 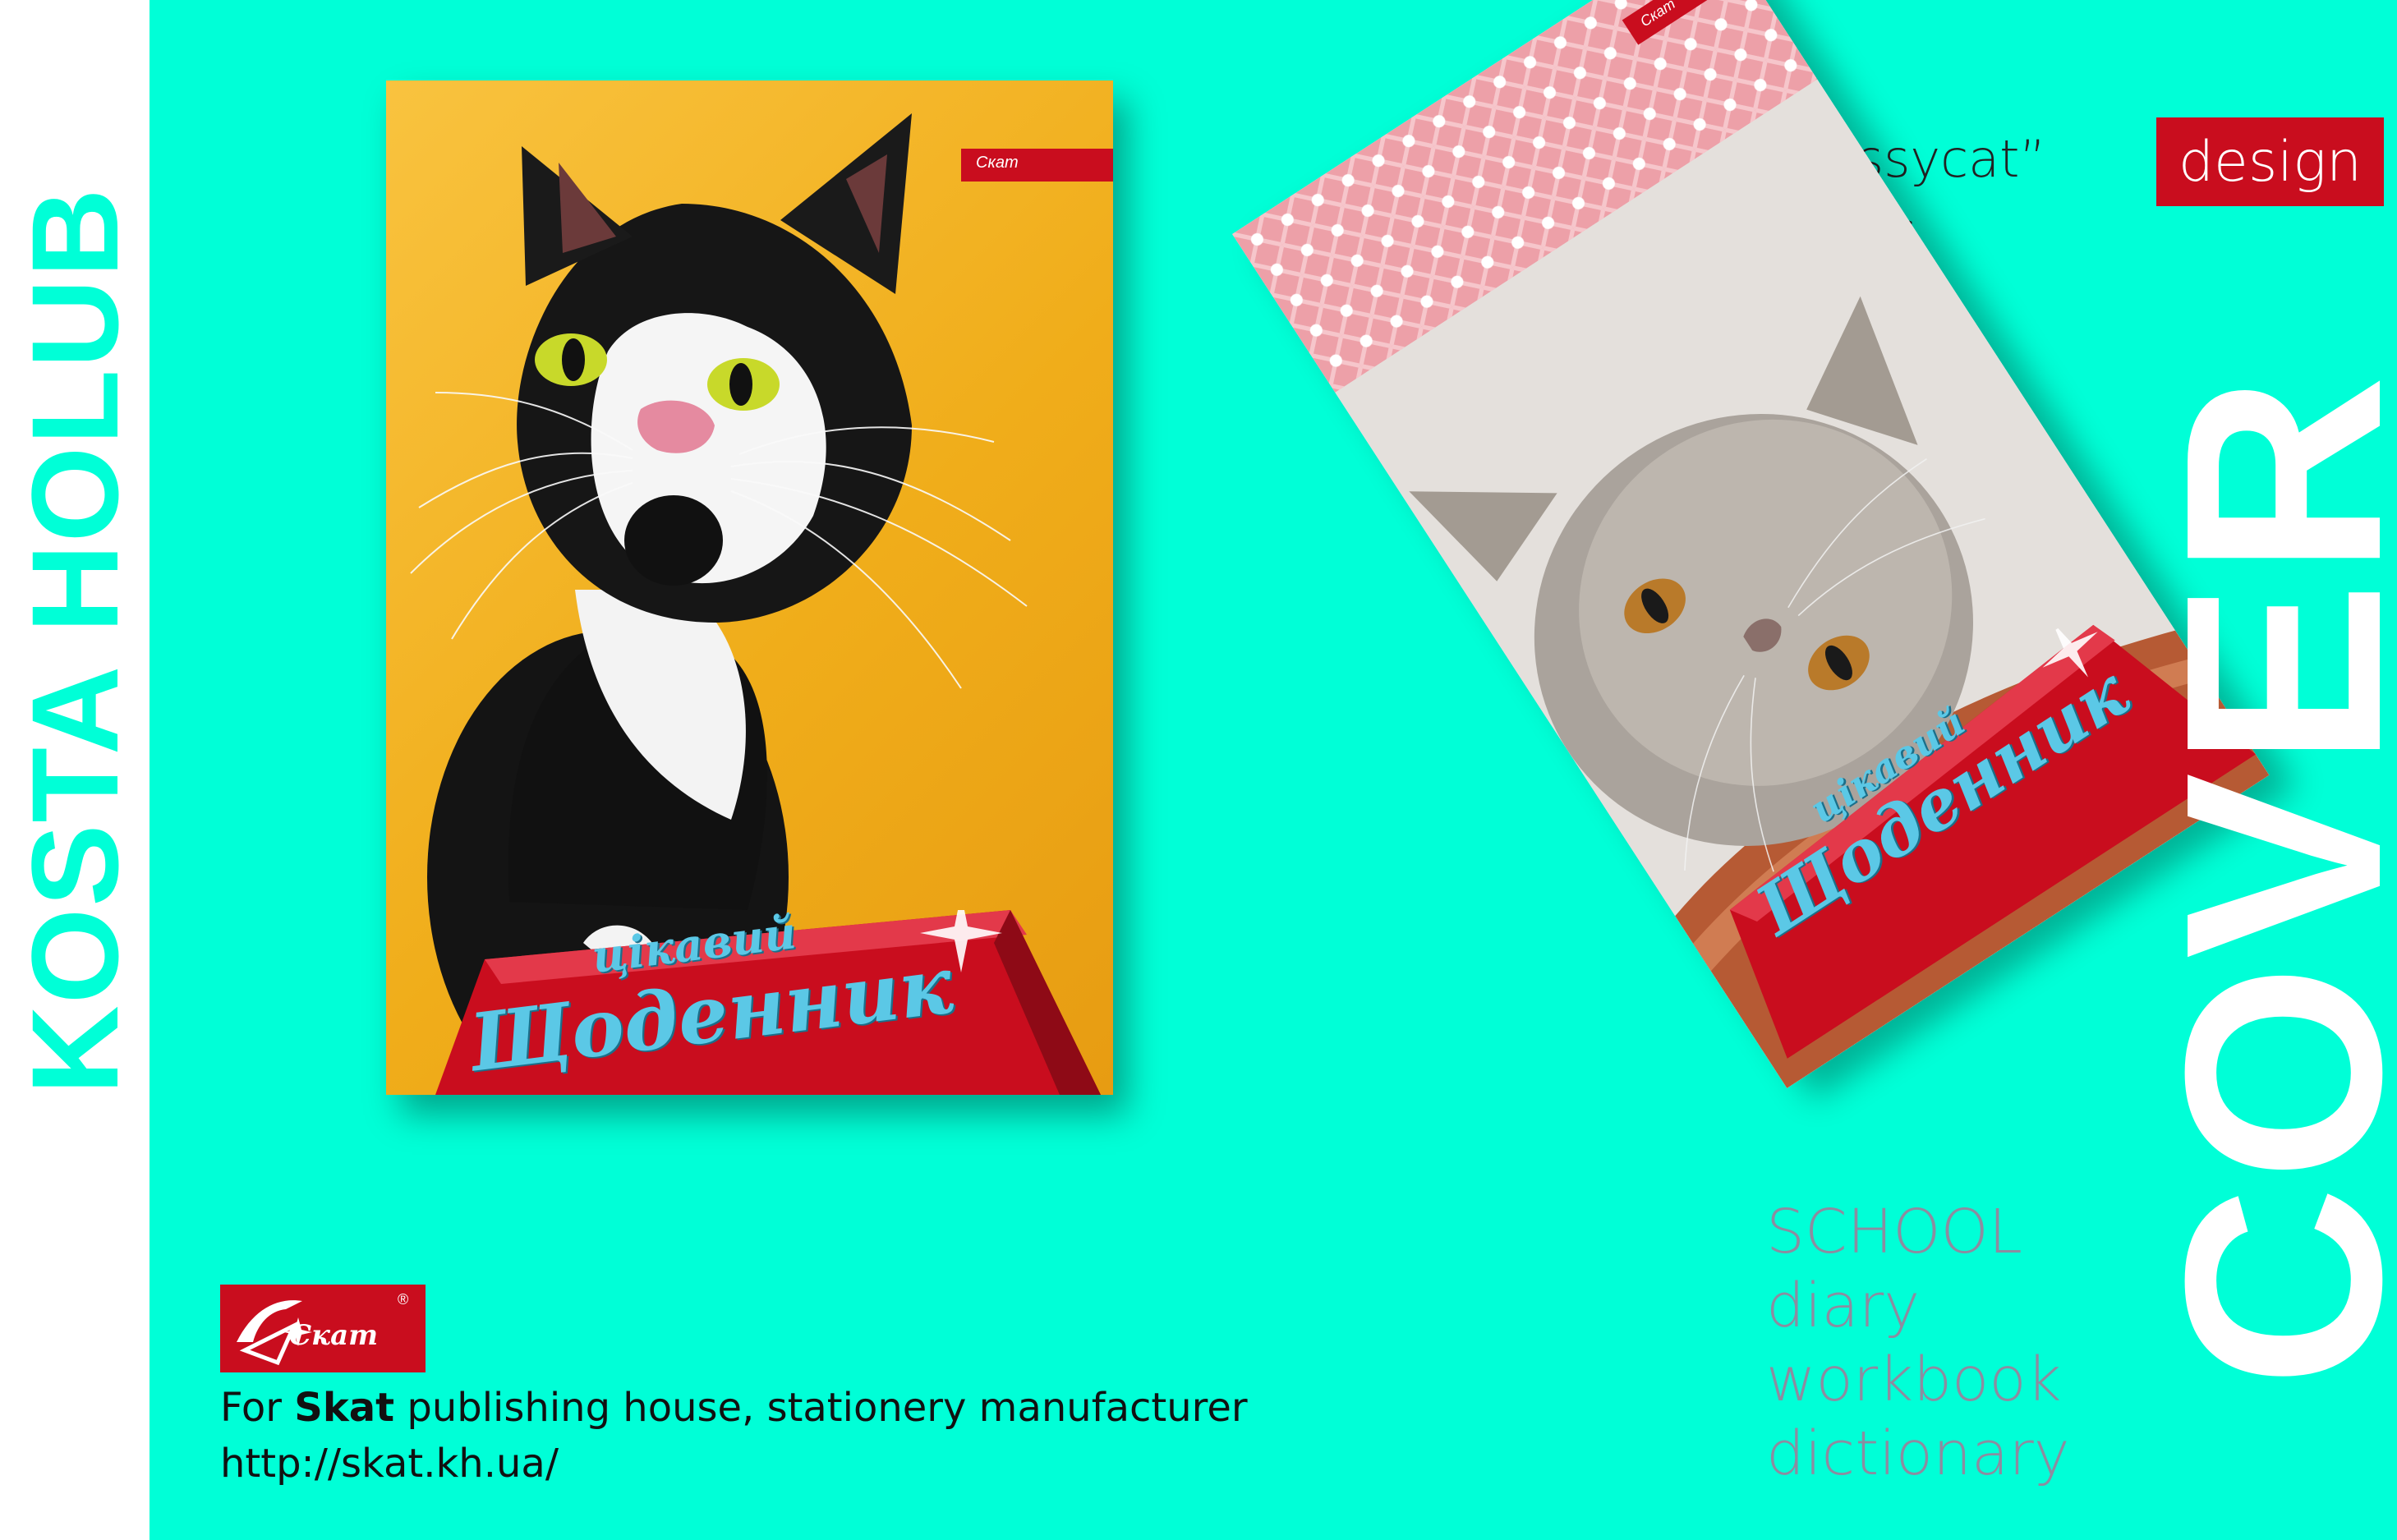 What do you see at coordinates (1914, 1380) in the screenshot?
I see `category-workbook: workbook` at bounding box center [1914, 1380].